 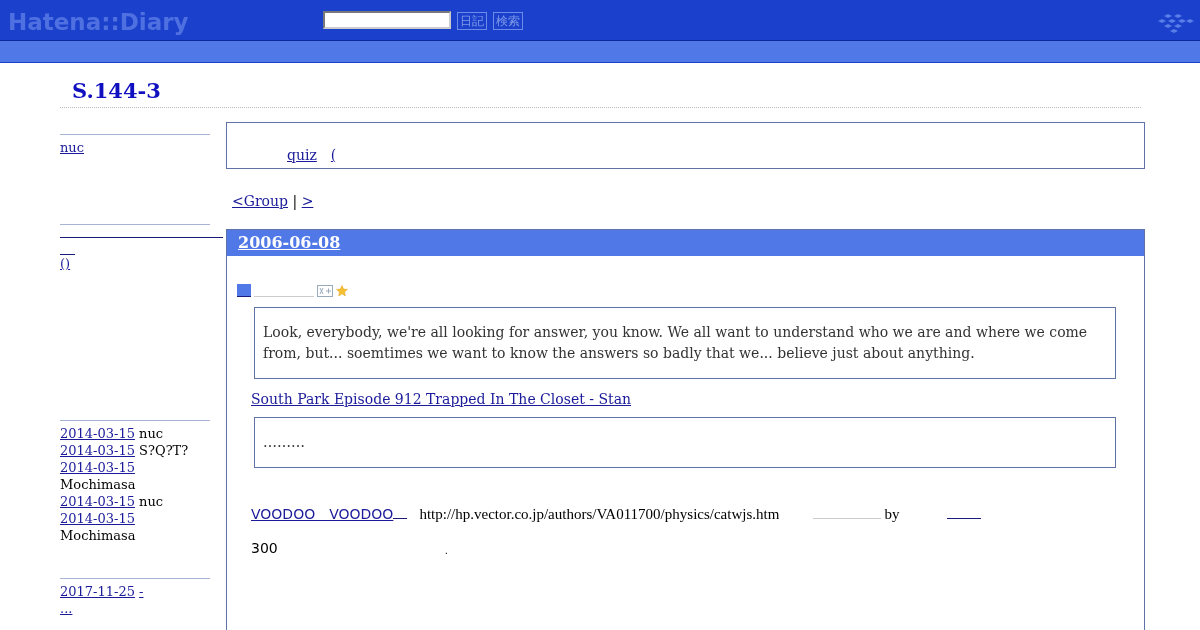 I want to click on period-text: ., so click(x=446, y=550).